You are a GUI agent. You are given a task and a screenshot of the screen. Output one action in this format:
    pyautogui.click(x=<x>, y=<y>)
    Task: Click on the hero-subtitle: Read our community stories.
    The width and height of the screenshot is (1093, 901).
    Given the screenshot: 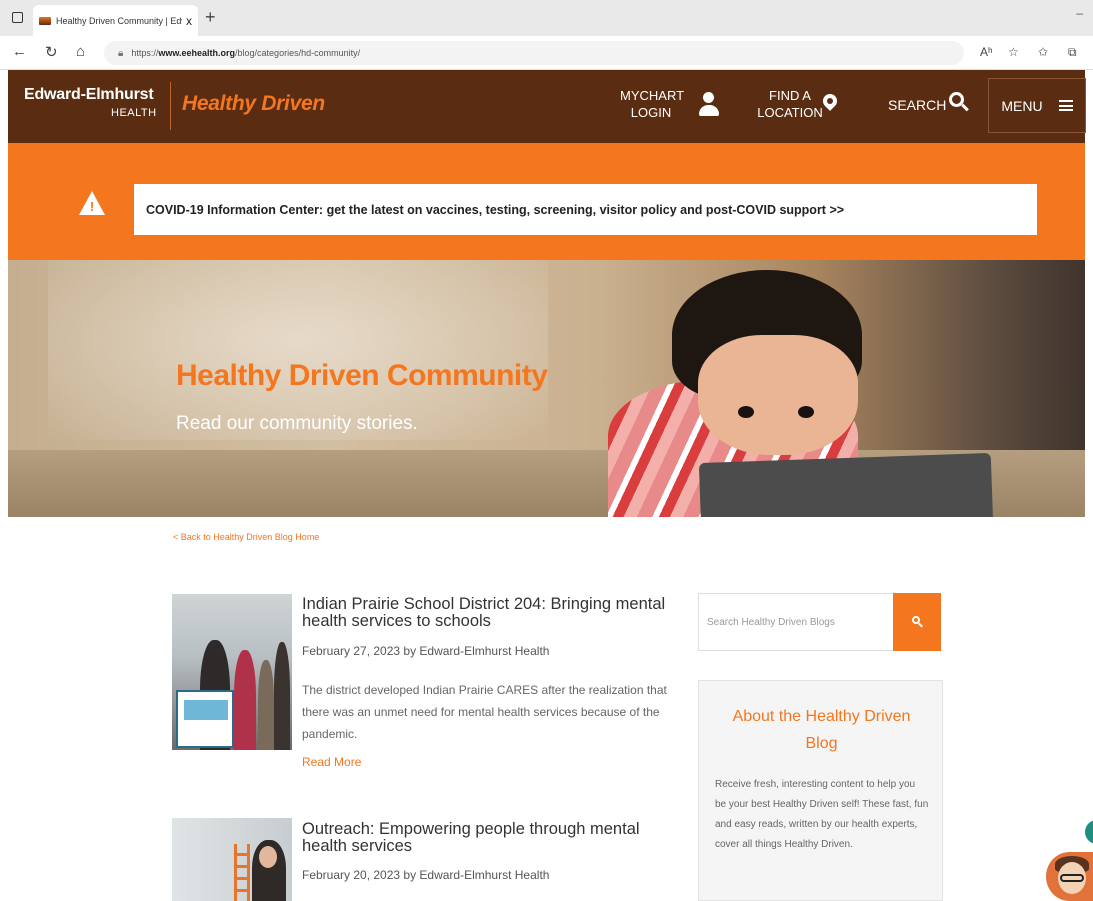 What is the action you would take?
    pyautogui.click(x=297, y=423)
    